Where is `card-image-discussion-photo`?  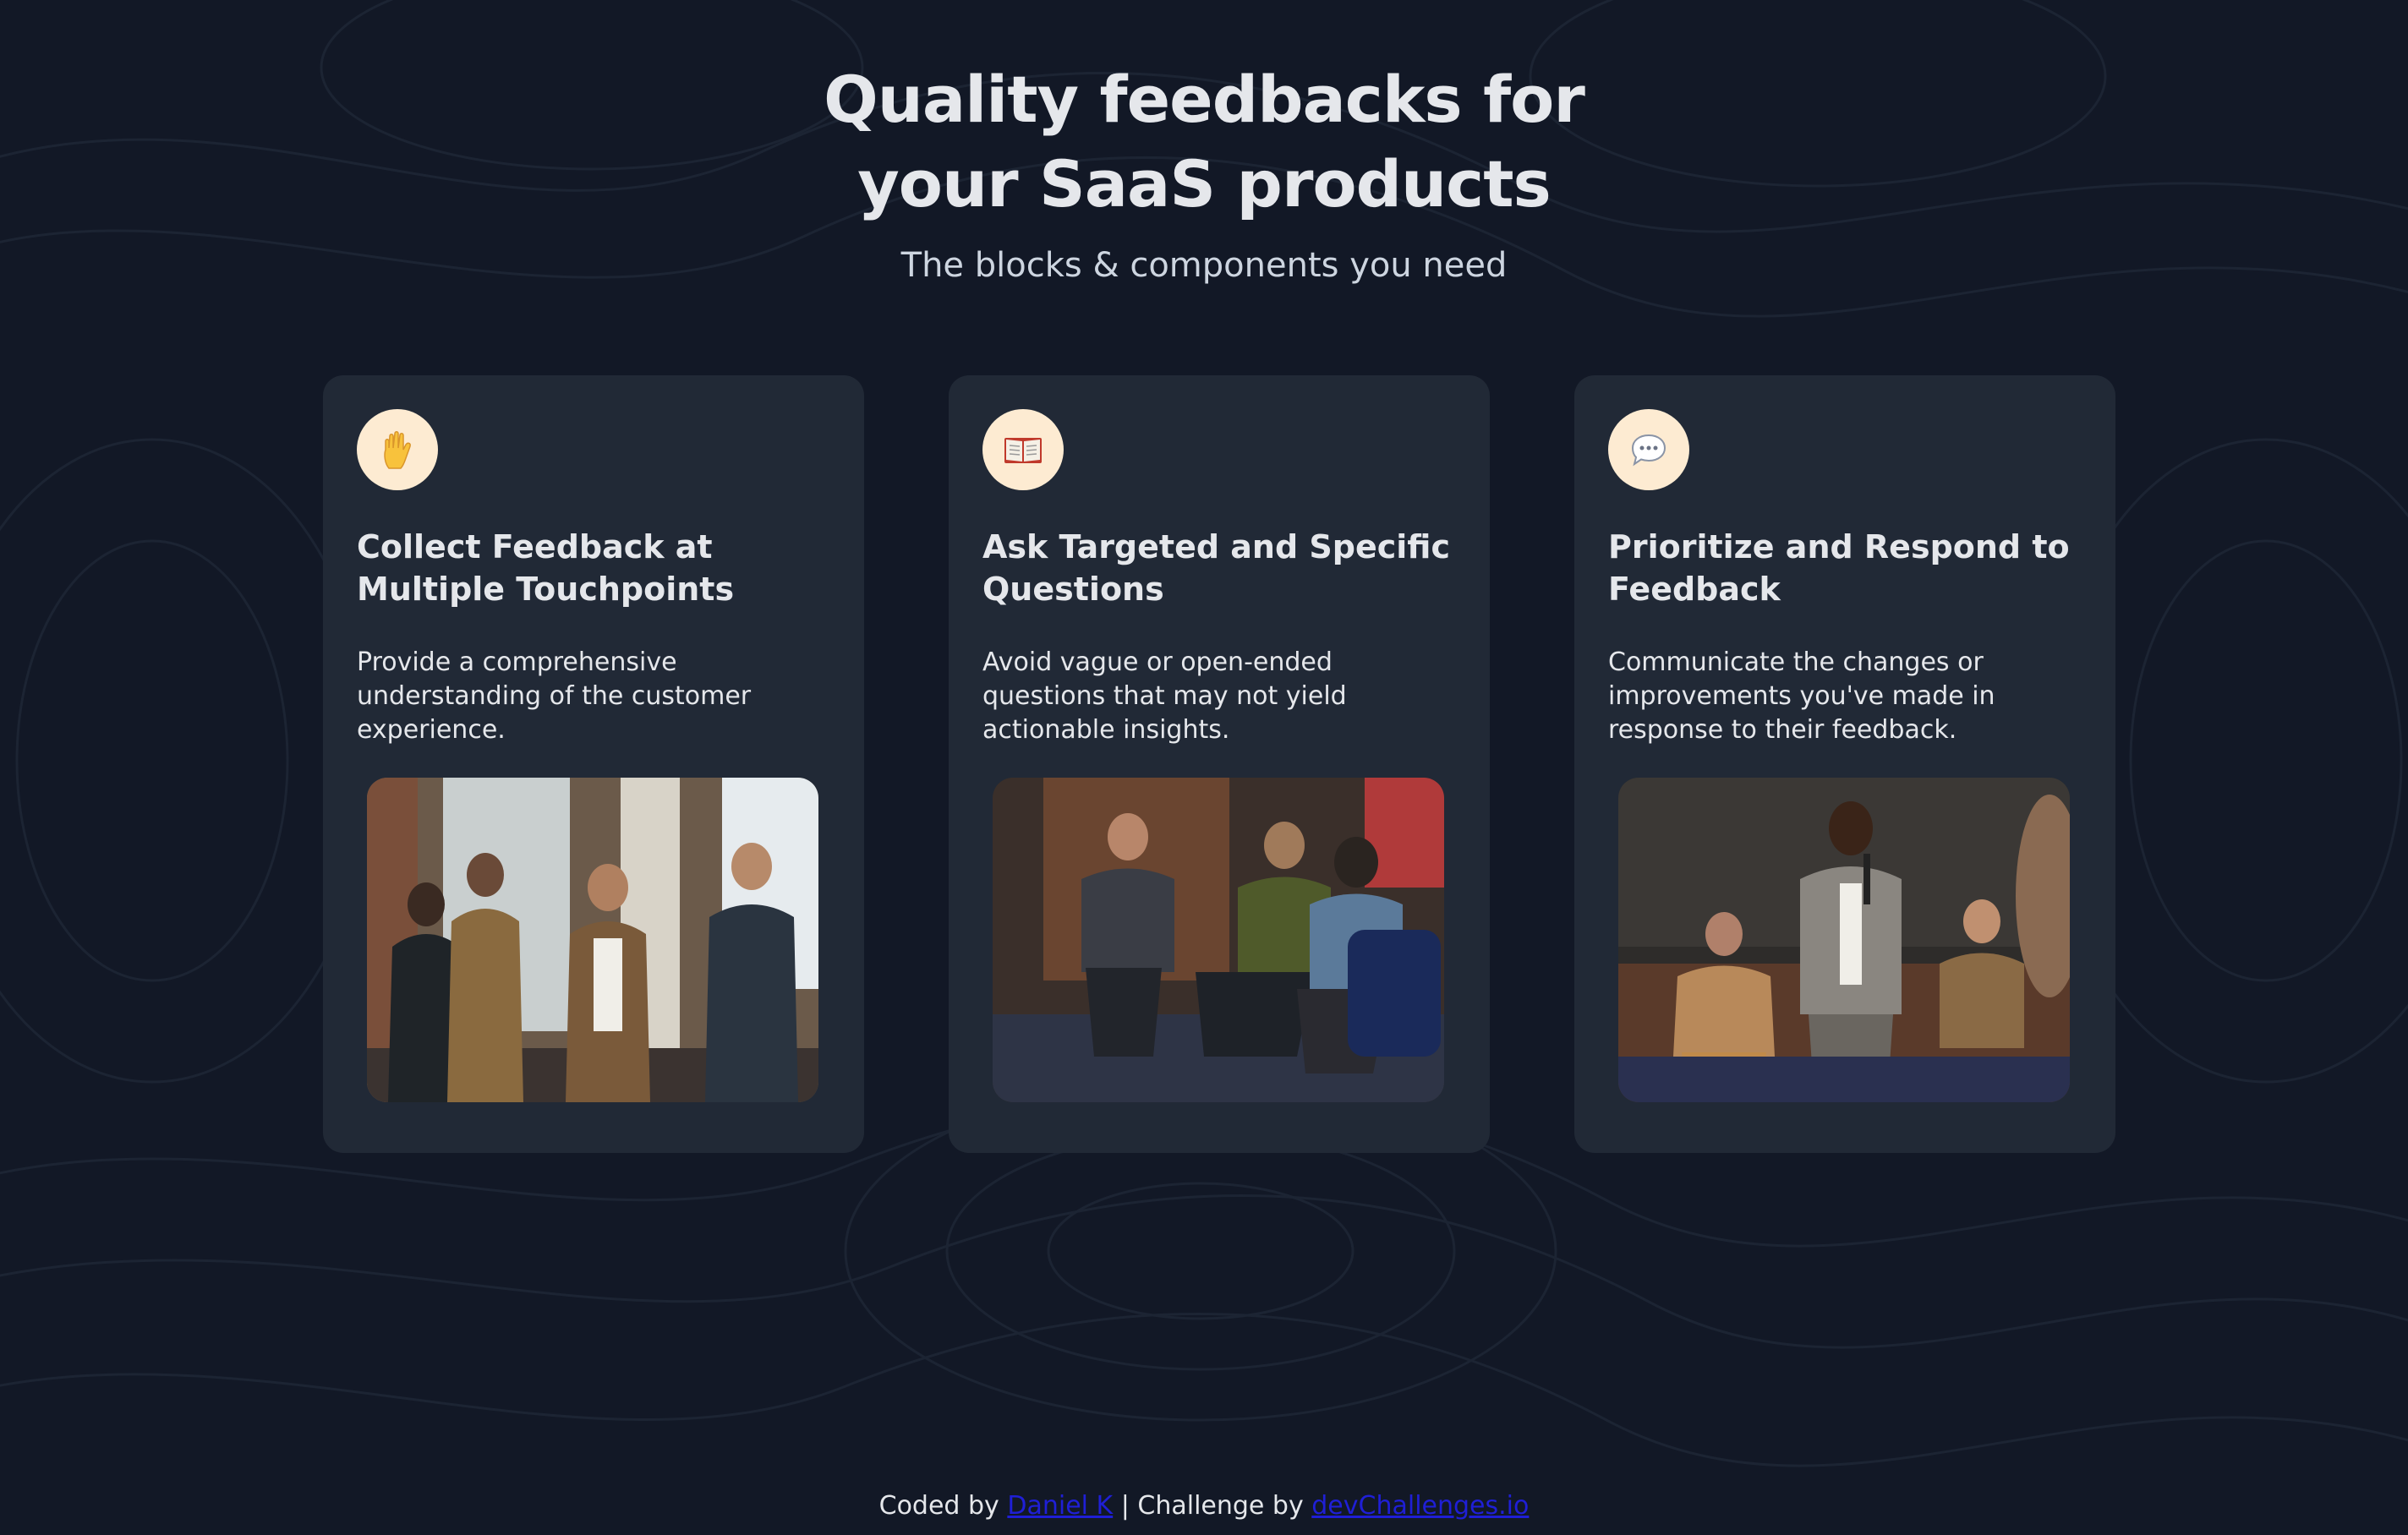 card-image-discussion-photo is located at coordinates (1218, 940).